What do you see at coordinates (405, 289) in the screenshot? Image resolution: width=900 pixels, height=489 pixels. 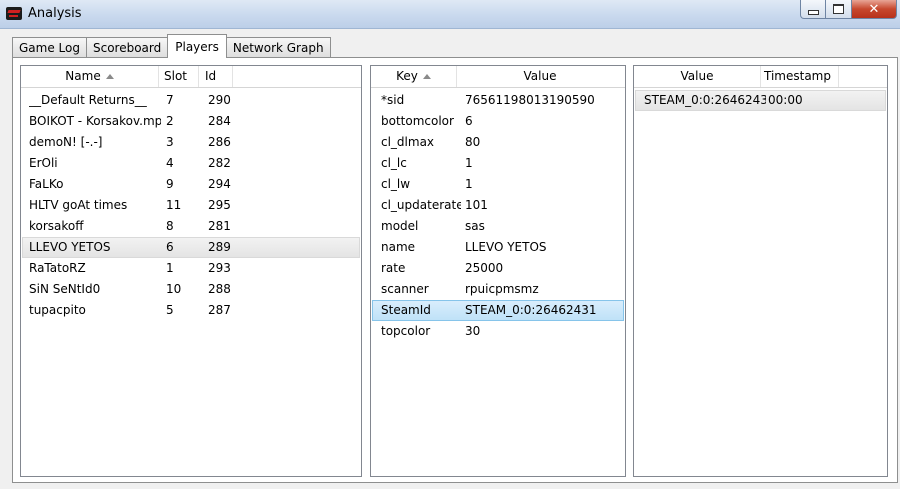 I see `property-key-cell: scanner` at bounding box center [405, 289].